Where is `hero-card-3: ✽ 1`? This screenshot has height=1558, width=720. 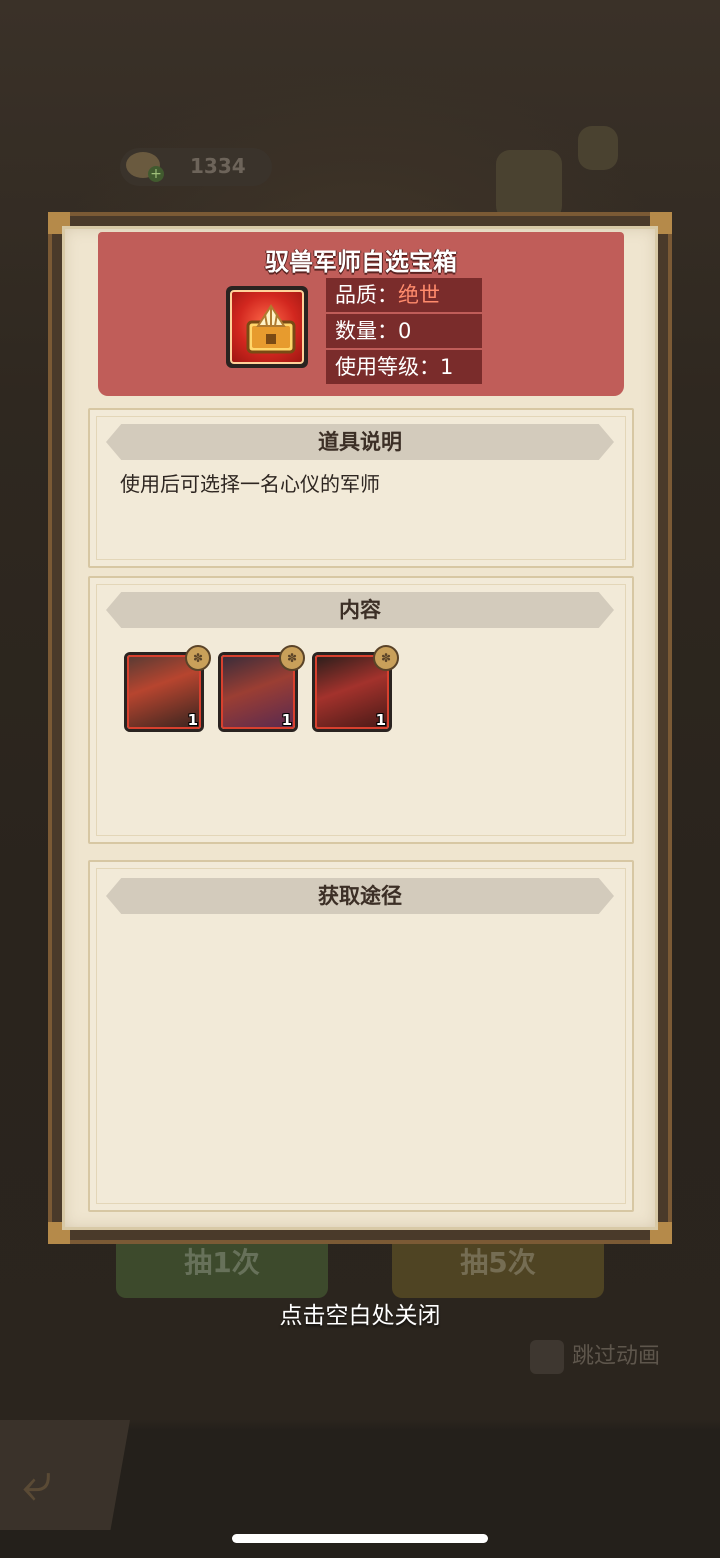
hero-card-3: ✽ 1 is located at coordinates (355, 688).